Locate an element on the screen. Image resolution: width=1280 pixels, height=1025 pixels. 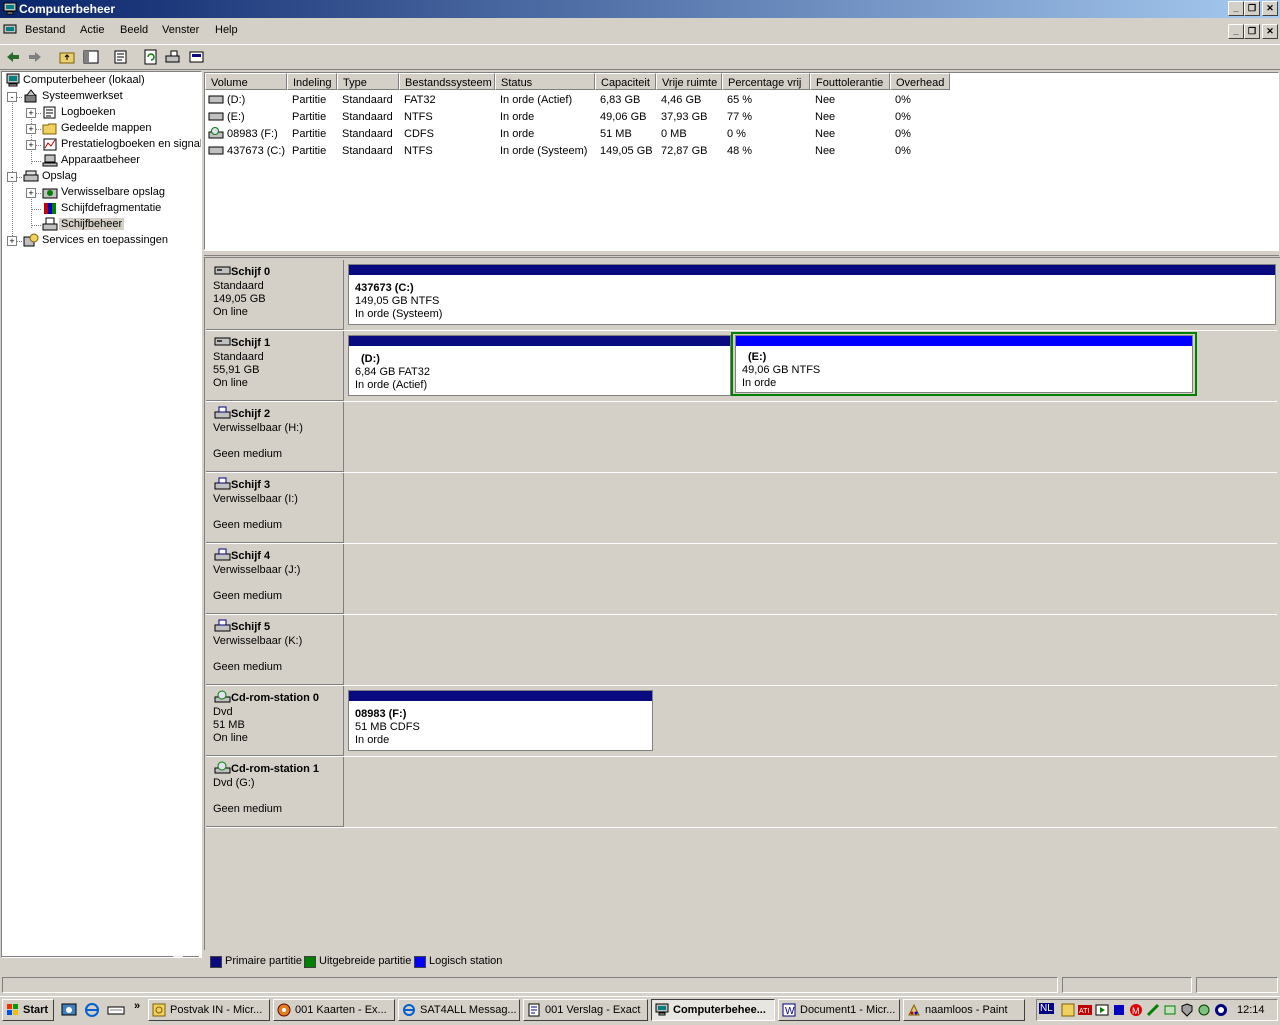
disk-view-icon is located at coordinates (197, 57).